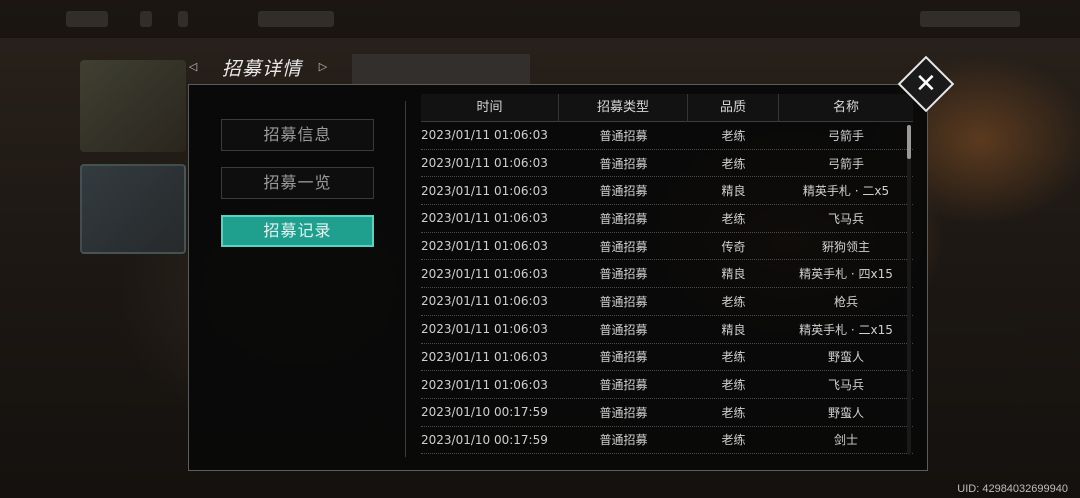 Image resolution: width=1080 pixels, height=498 pixels. What do you see at coordinates (297, 231) in the screenshot?
I see `tab-recruit-history: 招募记录` at bounding box center [297, 231].